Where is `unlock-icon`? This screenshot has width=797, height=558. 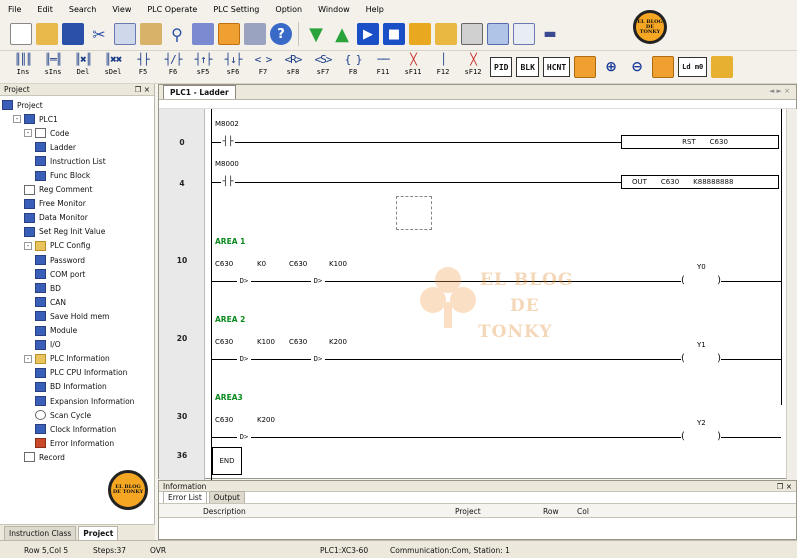 unlock-icon is located at coordinates (446, 34).